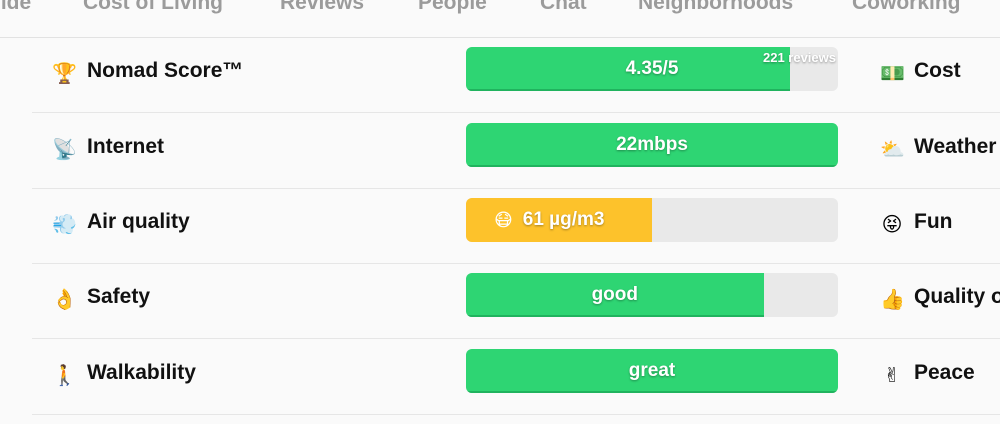 This screenshot has width=1000, height=424. I want to click on row-label: Walkability, so click(141, 372).